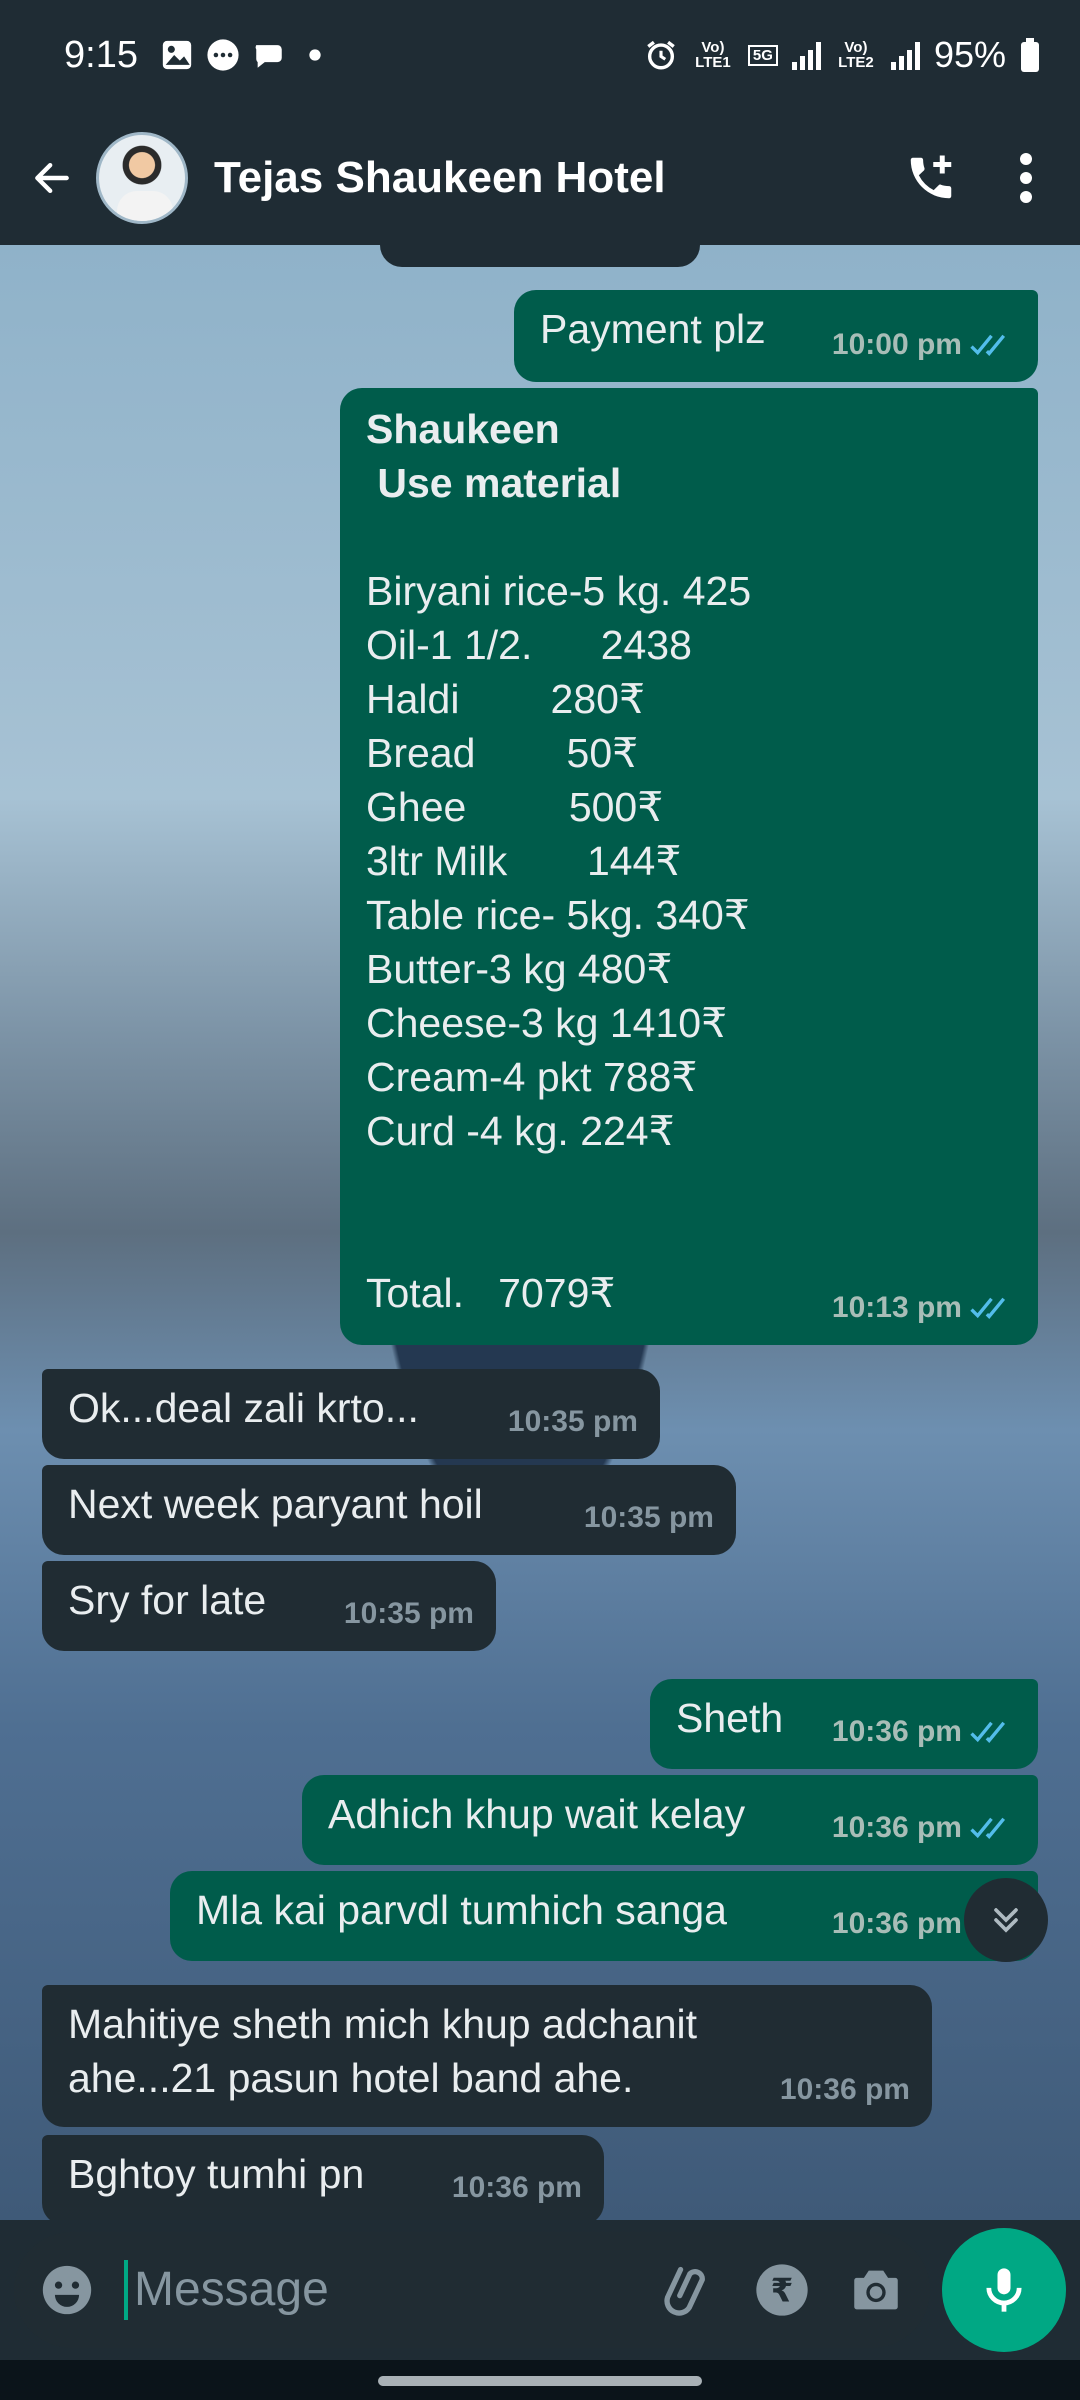 This screenshot has height=2400, width=1080. I want to click on network-type: 5G, so click(762, 55).